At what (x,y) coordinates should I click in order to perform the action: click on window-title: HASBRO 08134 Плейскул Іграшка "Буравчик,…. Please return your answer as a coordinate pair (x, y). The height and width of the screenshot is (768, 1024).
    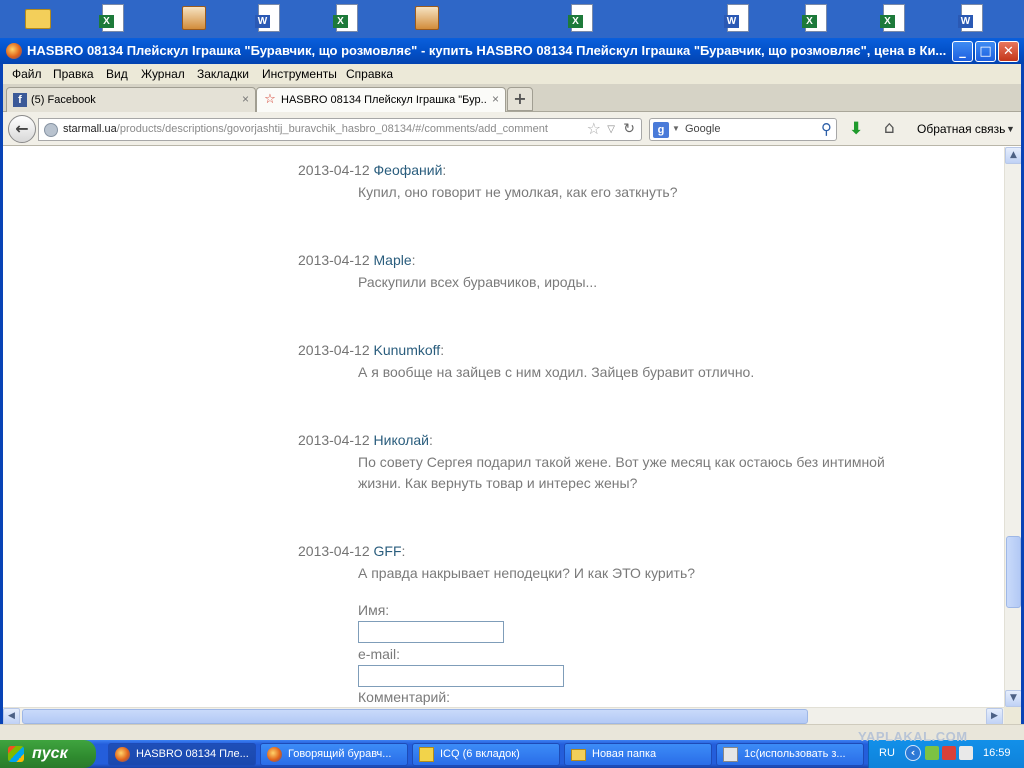
    Looking at the image, I should click on (487, 50).